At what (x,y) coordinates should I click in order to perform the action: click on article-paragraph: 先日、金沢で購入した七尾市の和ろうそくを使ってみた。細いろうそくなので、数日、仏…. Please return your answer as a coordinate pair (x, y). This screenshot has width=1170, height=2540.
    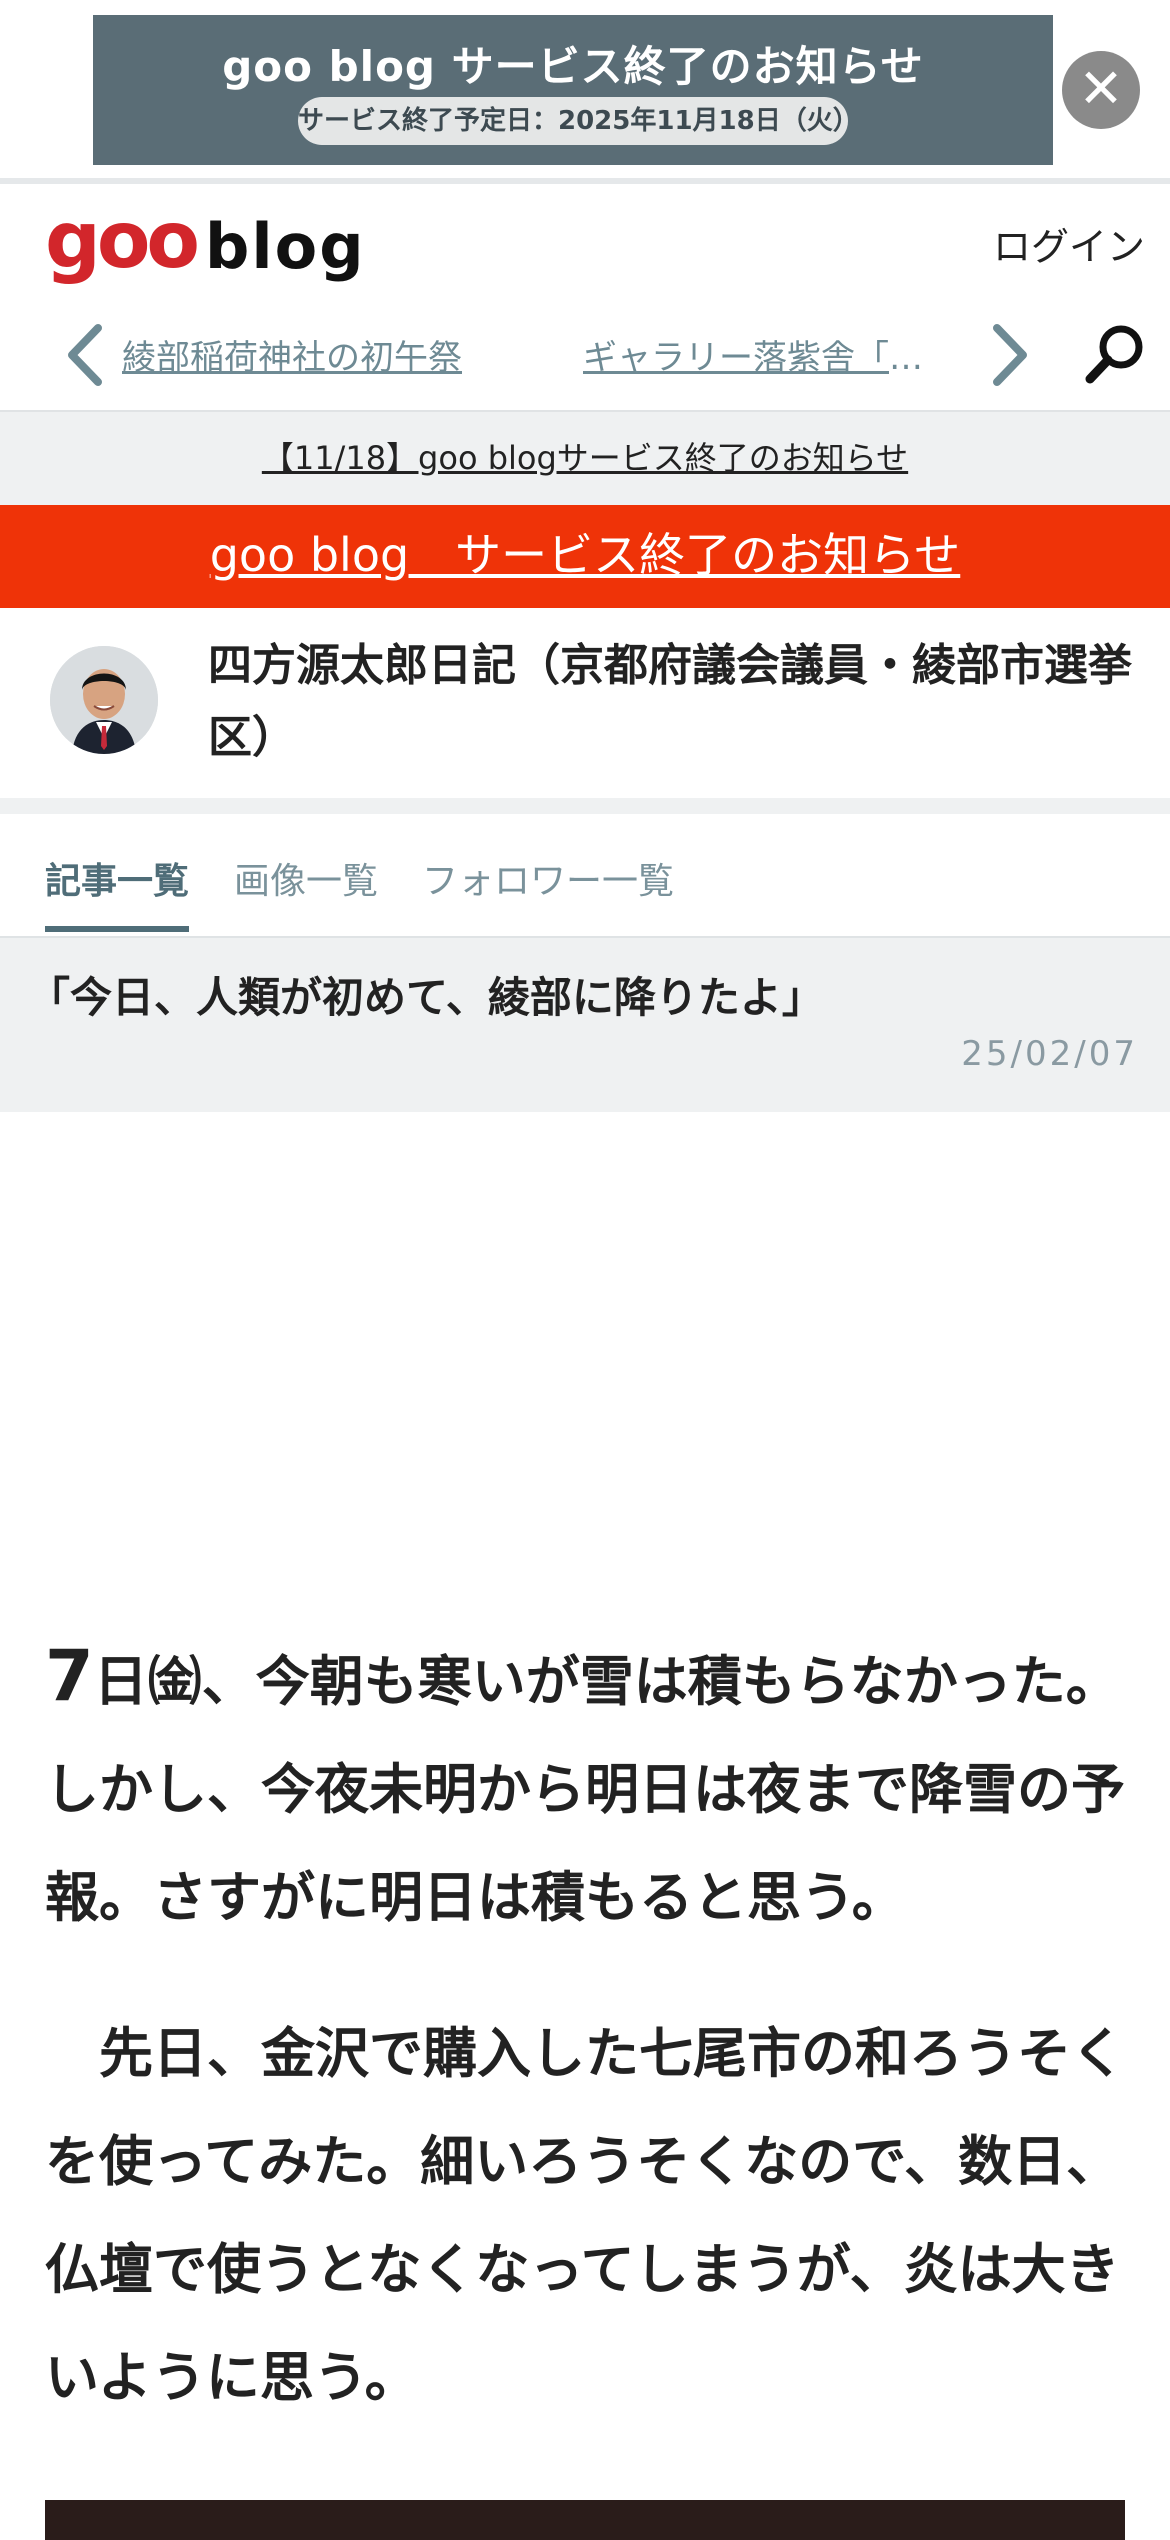
    Looking at the image, I should click on (585, 2215).